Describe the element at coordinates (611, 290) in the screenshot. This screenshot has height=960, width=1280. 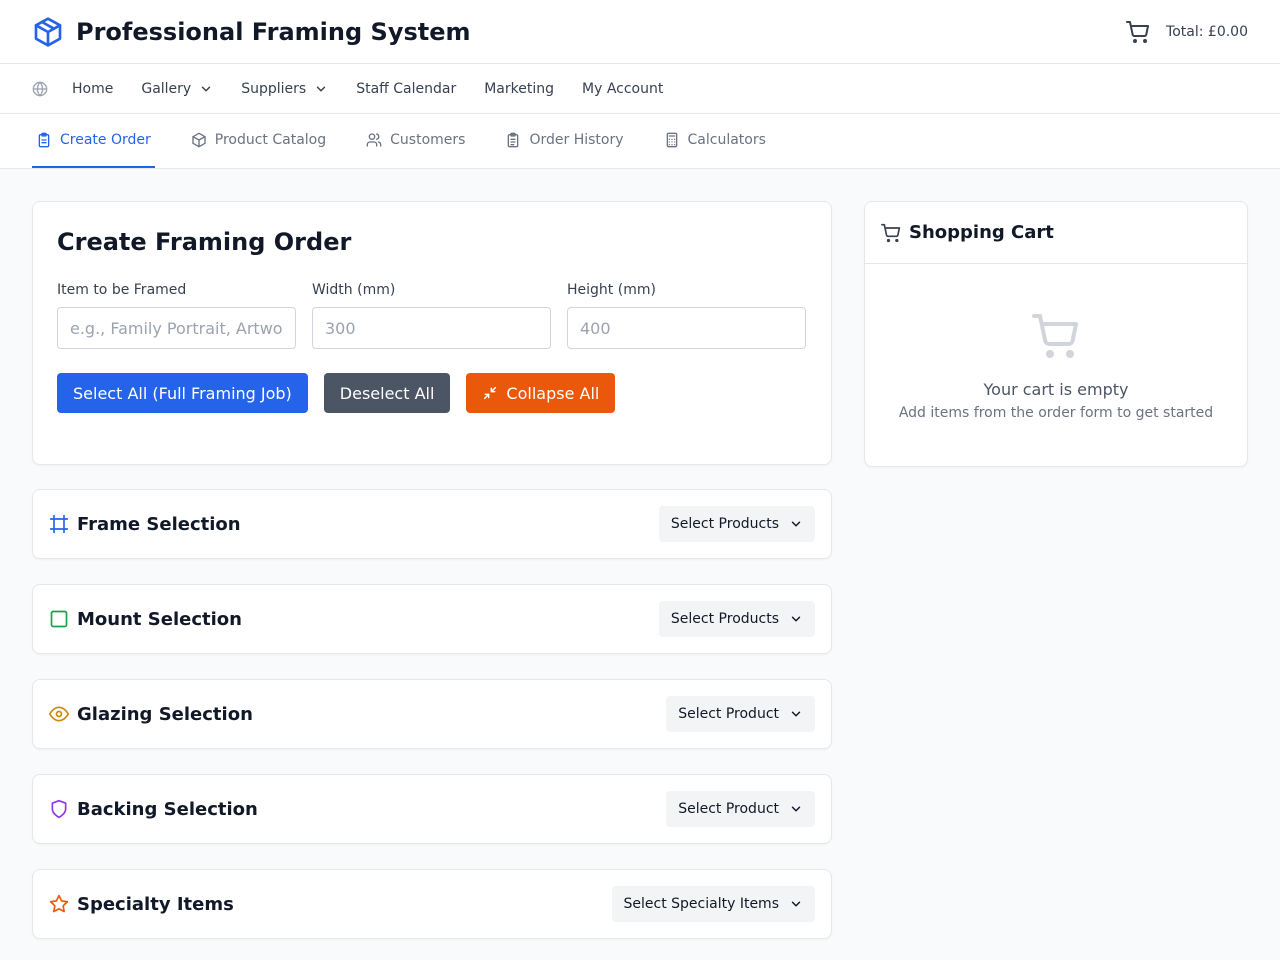
I see `height-label: Height (mm)` at that location.